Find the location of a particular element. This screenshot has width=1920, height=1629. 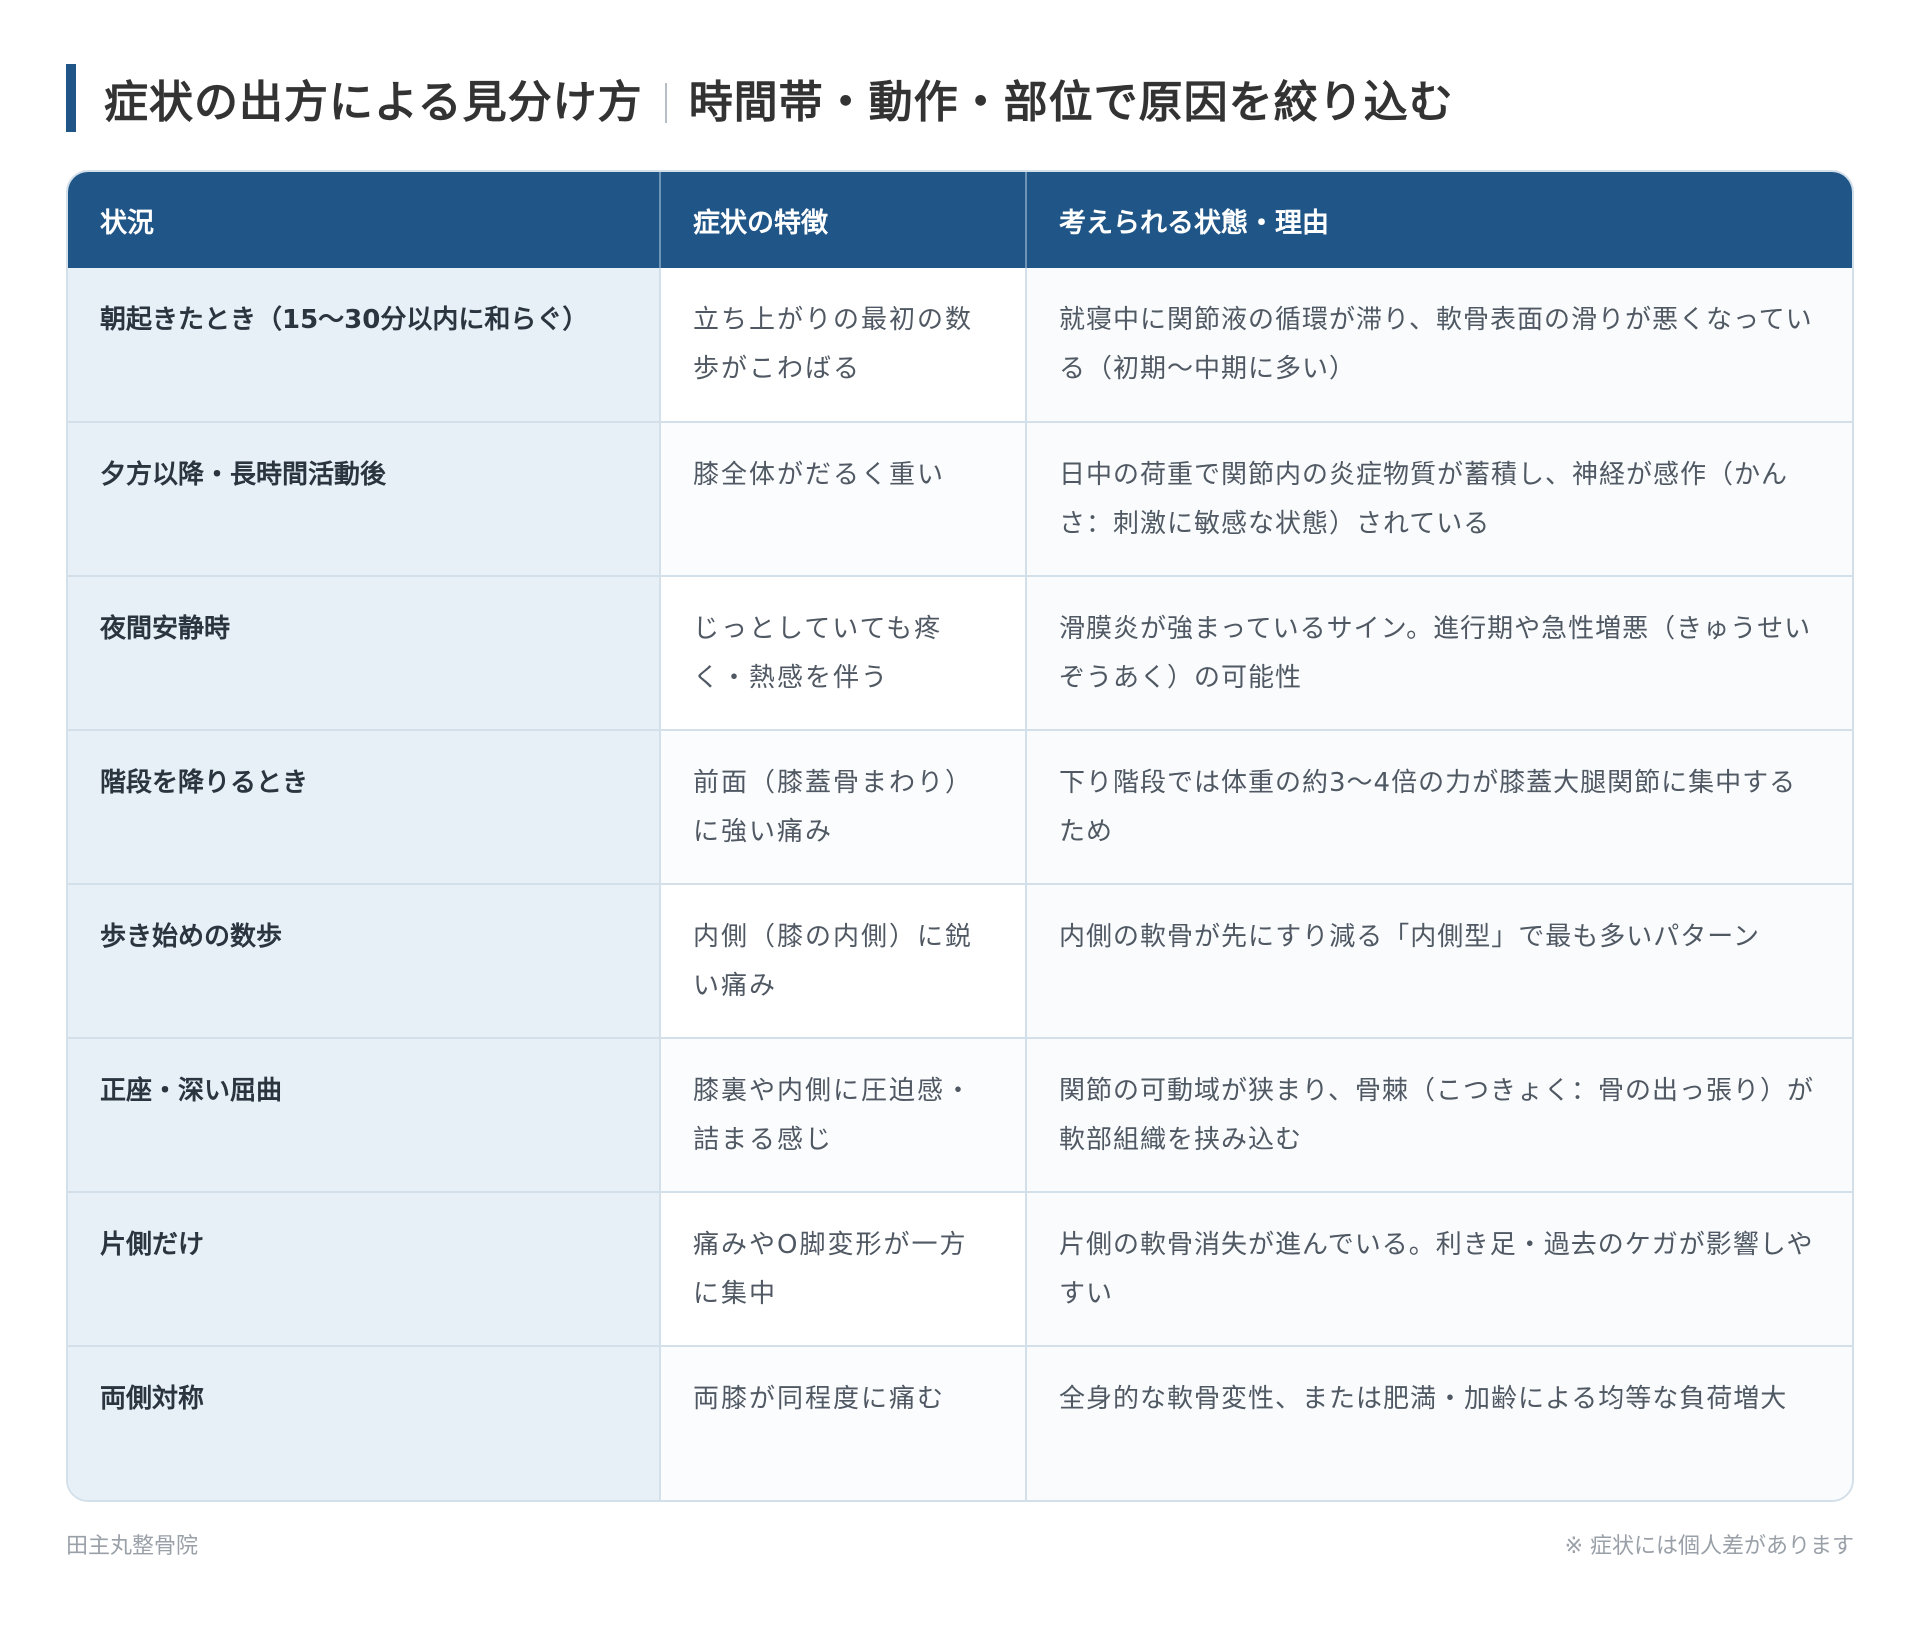

cell-feature: 痛みやO脚変形が一方に集中 is located at coordinates (843, 1268).